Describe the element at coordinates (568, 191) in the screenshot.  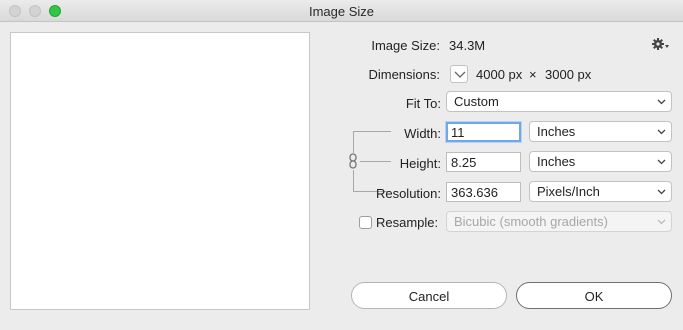
I see `resolution-unit-value: Pixels/Inch` at that location.